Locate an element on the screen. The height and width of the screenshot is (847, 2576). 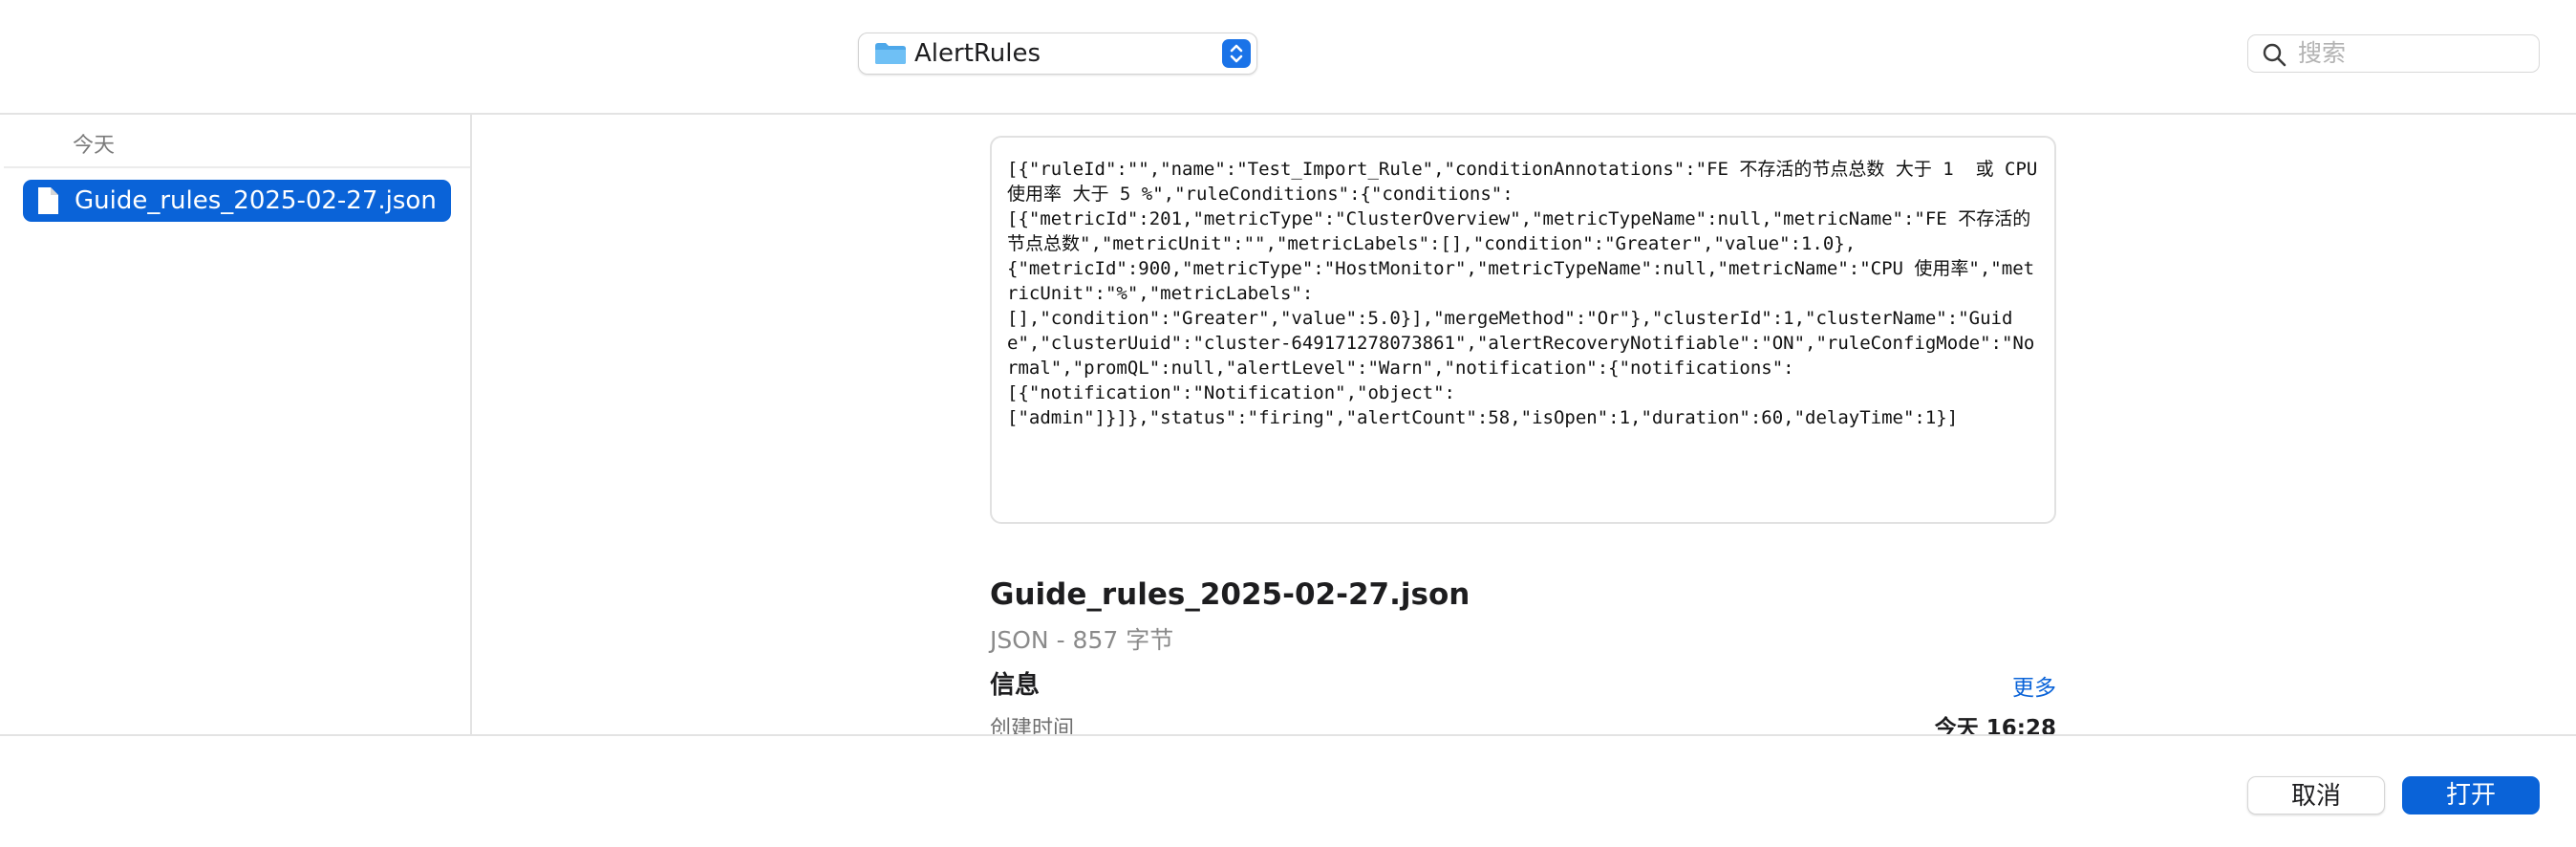
sidebar: 今天 Guide_rules_2025-02-27.json is located at coordinates (236, 424).